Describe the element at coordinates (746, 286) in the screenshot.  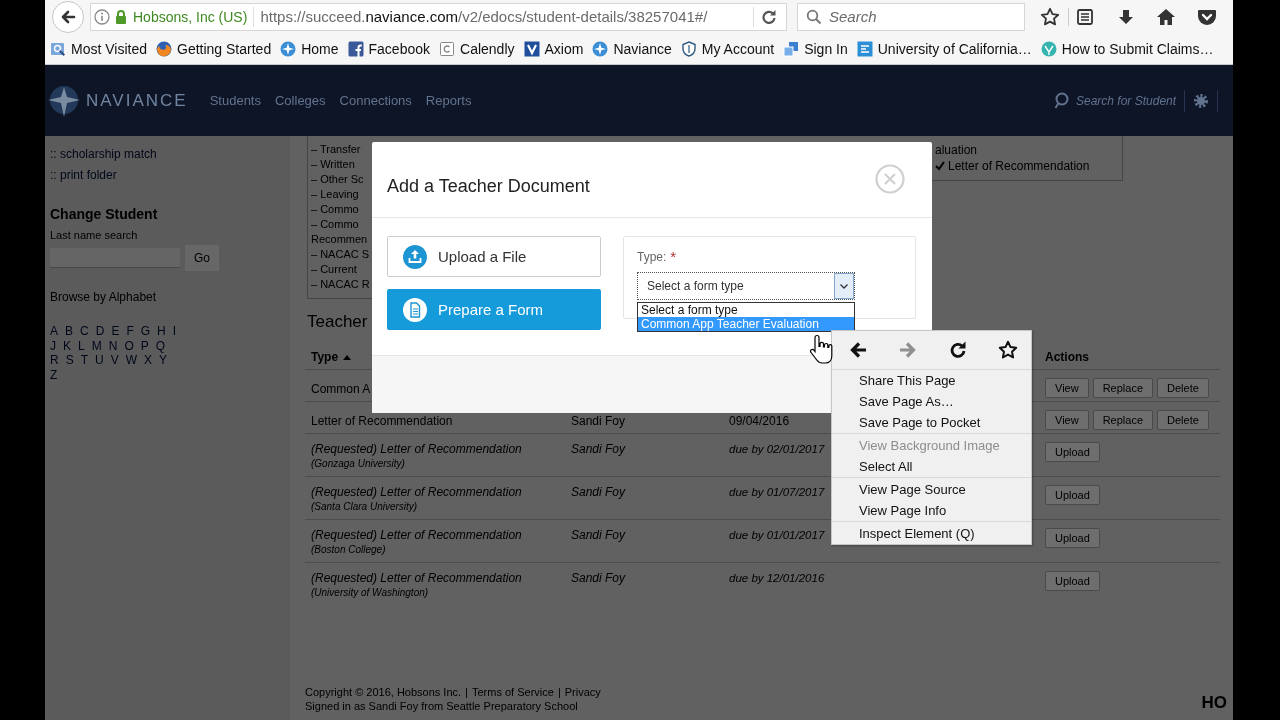
I see `form-type-select: Select a form type` at that location.